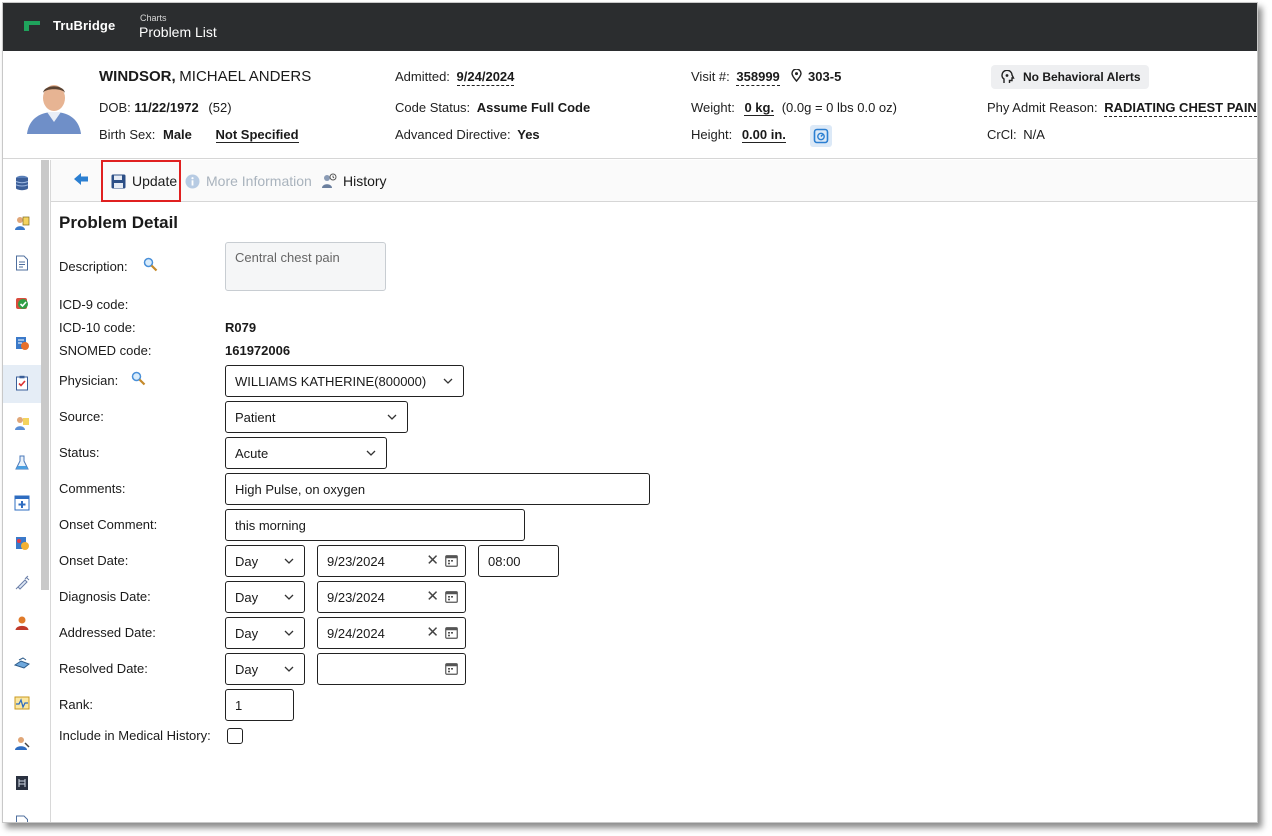 The height and width of the screenshot is (836, 1272). Describe the element at coordinates (178, 32) in the screenshot. I see `page-title: Problem List` at that location.